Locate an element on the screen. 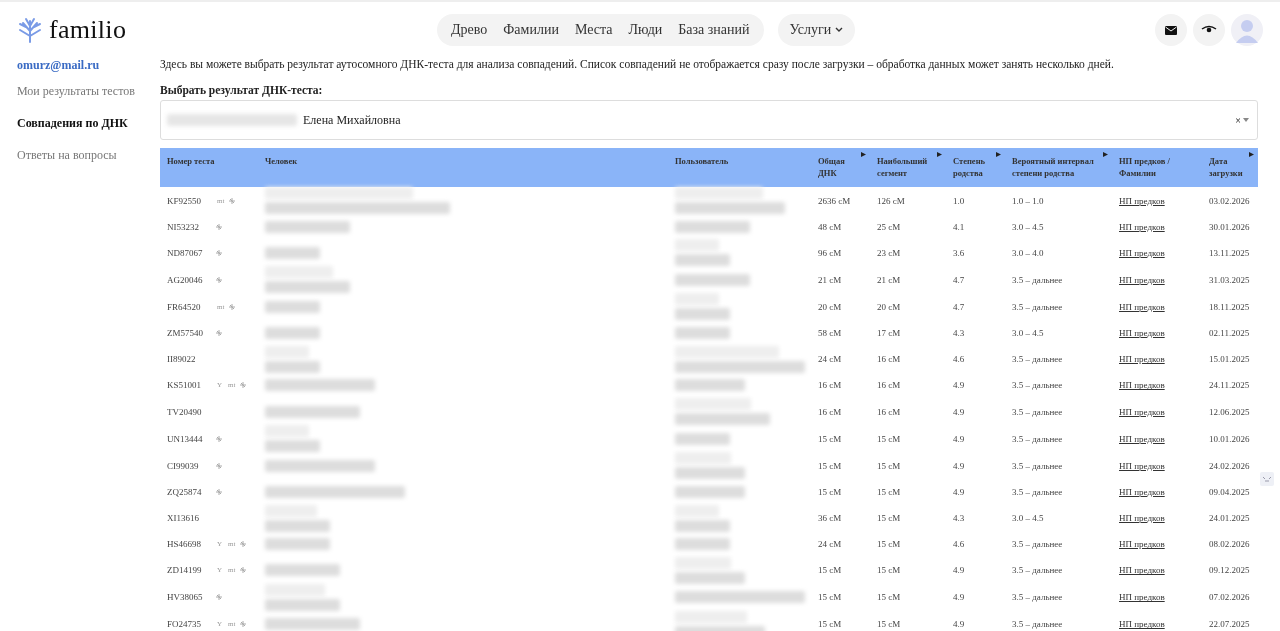  clear-button: × is located at coordinates (1238, 120).